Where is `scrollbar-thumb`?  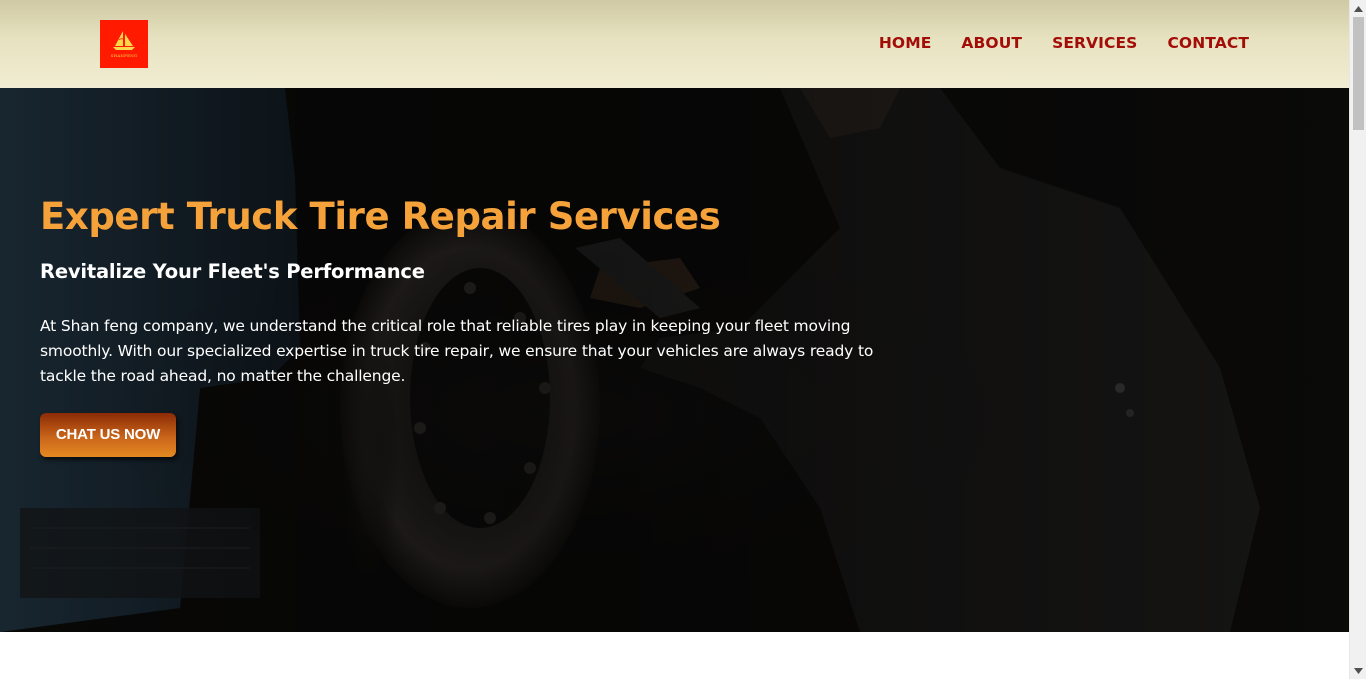 scrollbar-thumb is located at coordinates (1358, 73).